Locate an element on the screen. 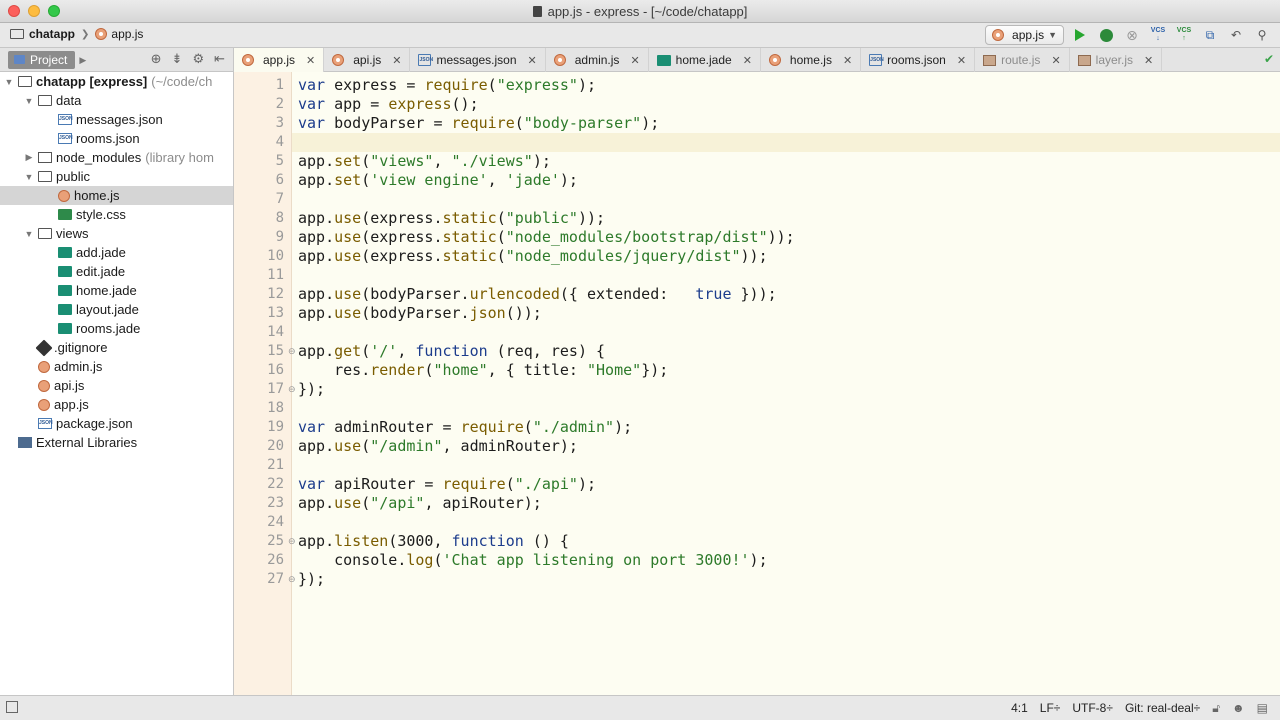 Image resolution: width=1280 pixels, height=720 pixels. git-branch: Git: real-deal÷ is located at coordinates (1162, 708).